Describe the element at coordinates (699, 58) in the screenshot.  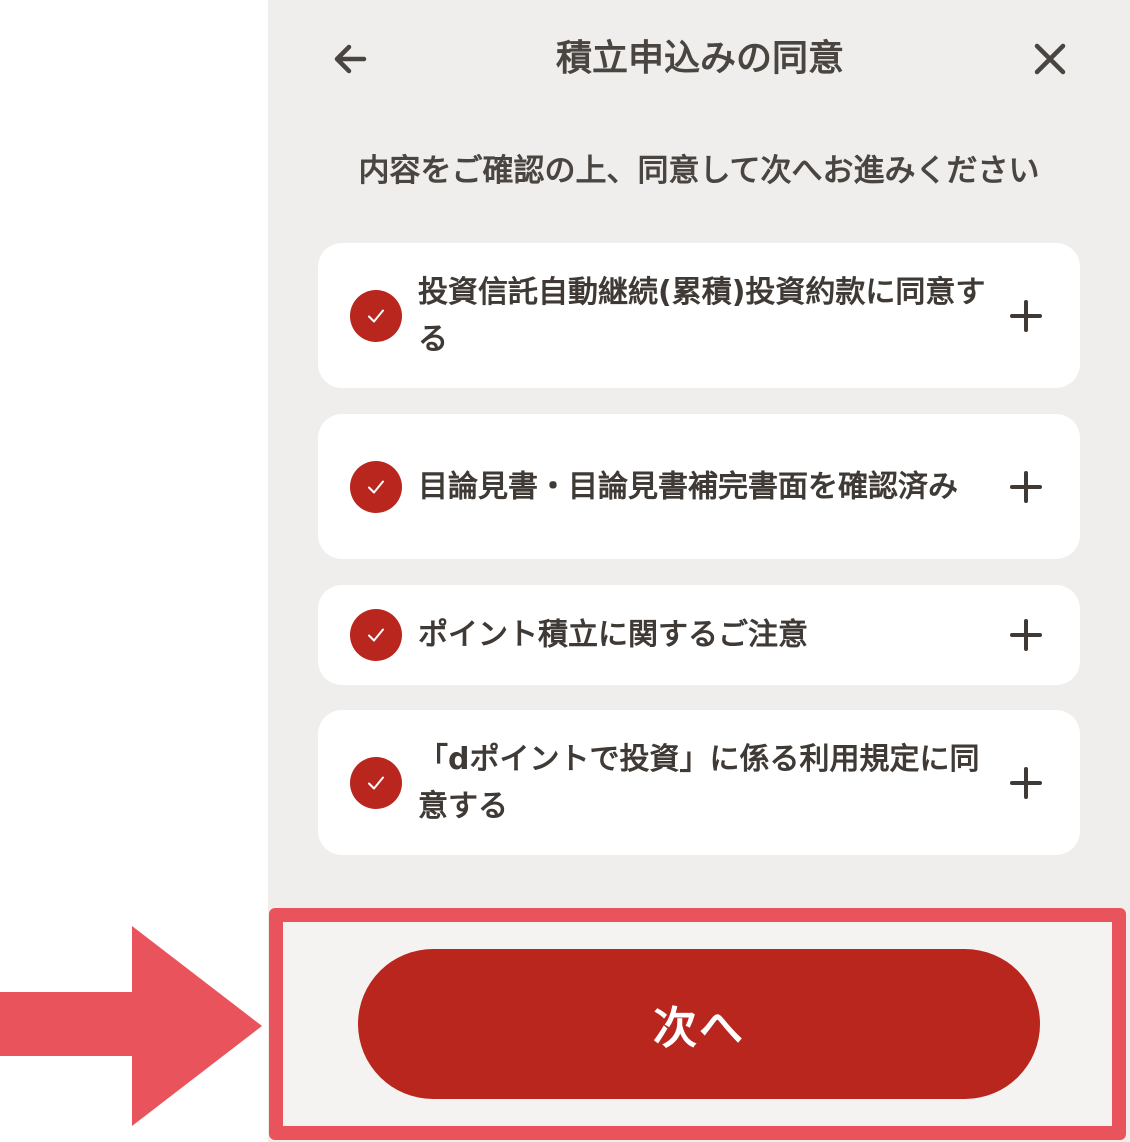
I see `page-title: 積立申込みの同意` at that location.